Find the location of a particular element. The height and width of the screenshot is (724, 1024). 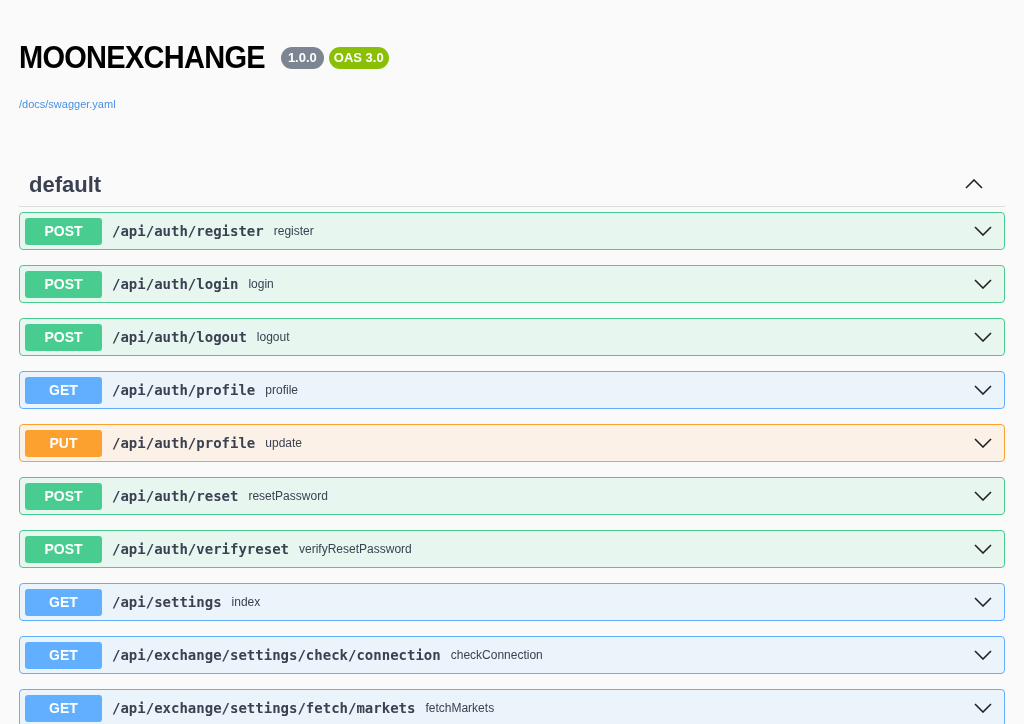

operation-summary: update is located at coordinates (283, 443).